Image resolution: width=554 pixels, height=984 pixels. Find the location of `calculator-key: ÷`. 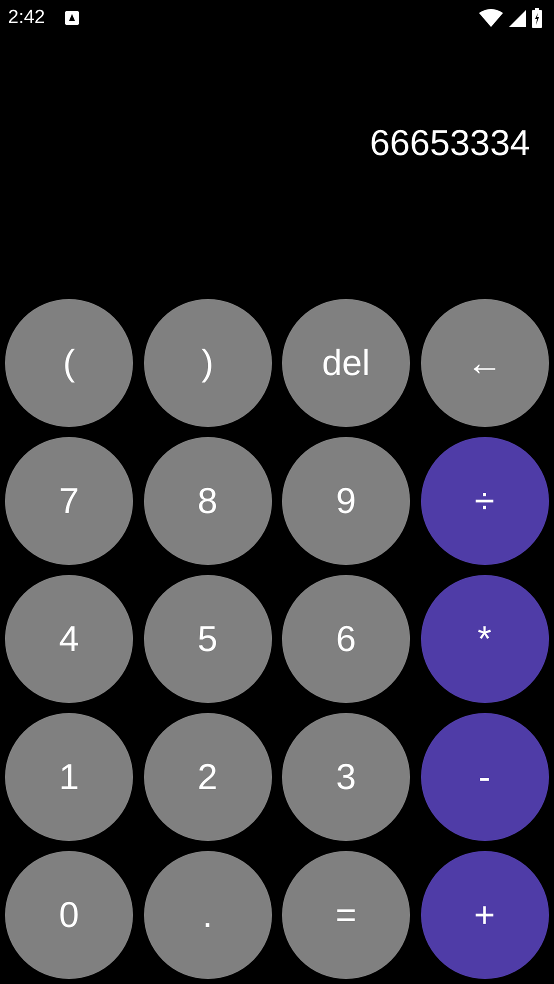

calculator-key: ÷ is located at coordinates (484, 501).